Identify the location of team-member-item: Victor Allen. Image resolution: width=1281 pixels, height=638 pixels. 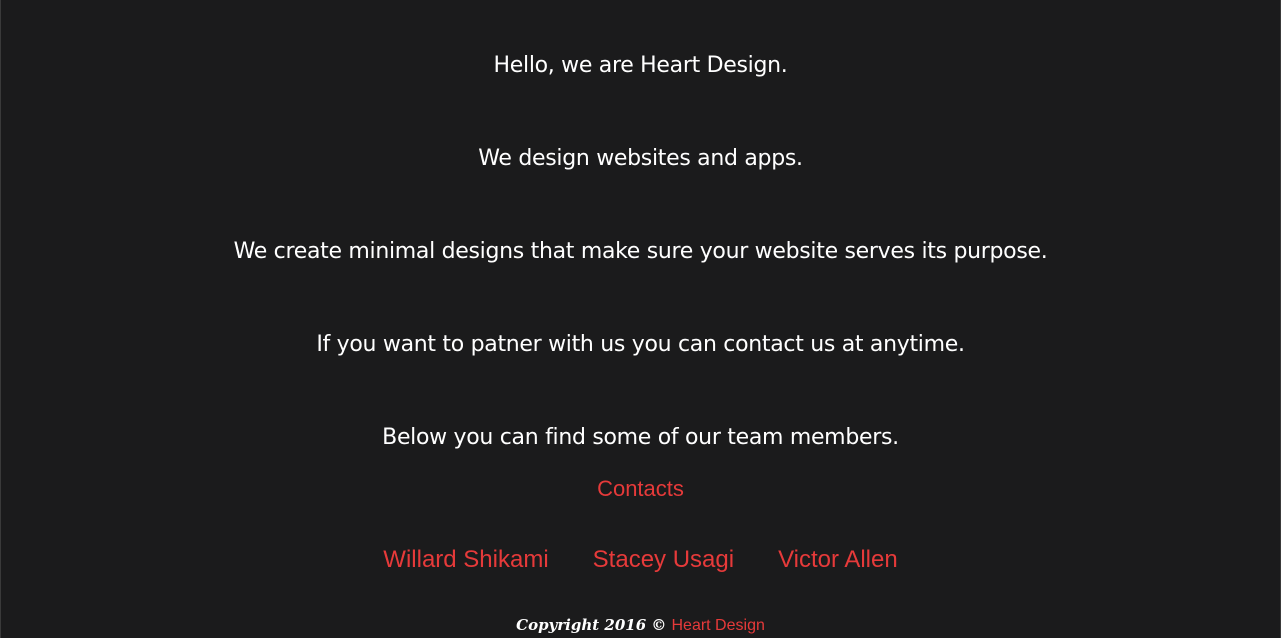
(838, 560).